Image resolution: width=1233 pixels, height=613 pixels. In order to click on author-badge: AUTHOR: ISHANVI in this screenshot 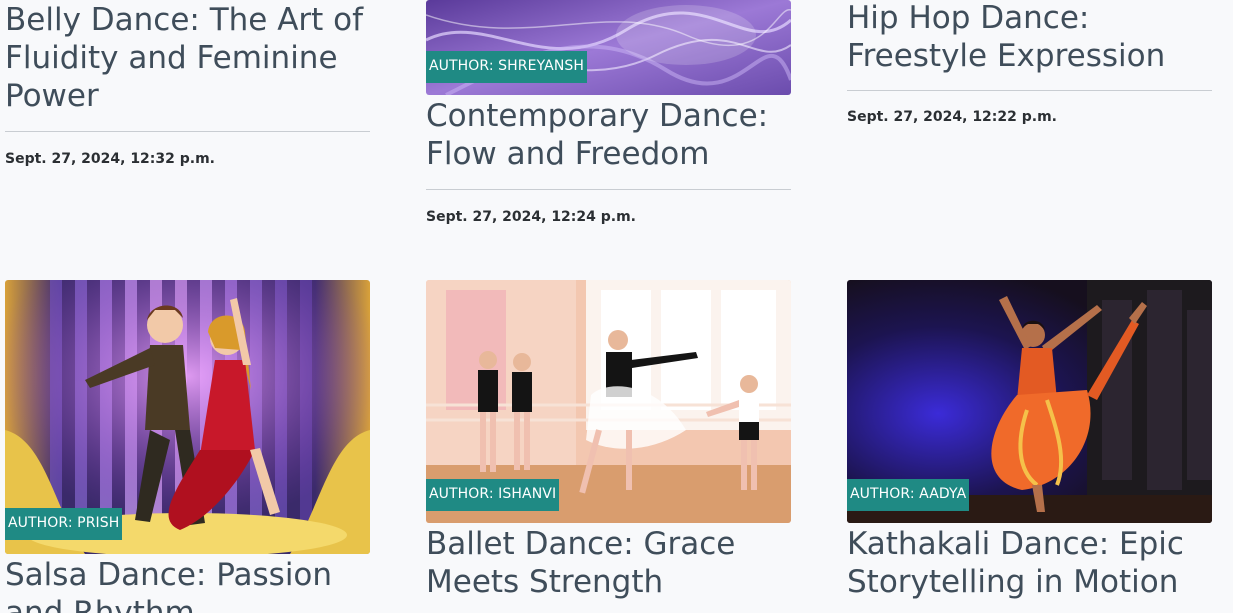, I will do `click(493, 495)`.